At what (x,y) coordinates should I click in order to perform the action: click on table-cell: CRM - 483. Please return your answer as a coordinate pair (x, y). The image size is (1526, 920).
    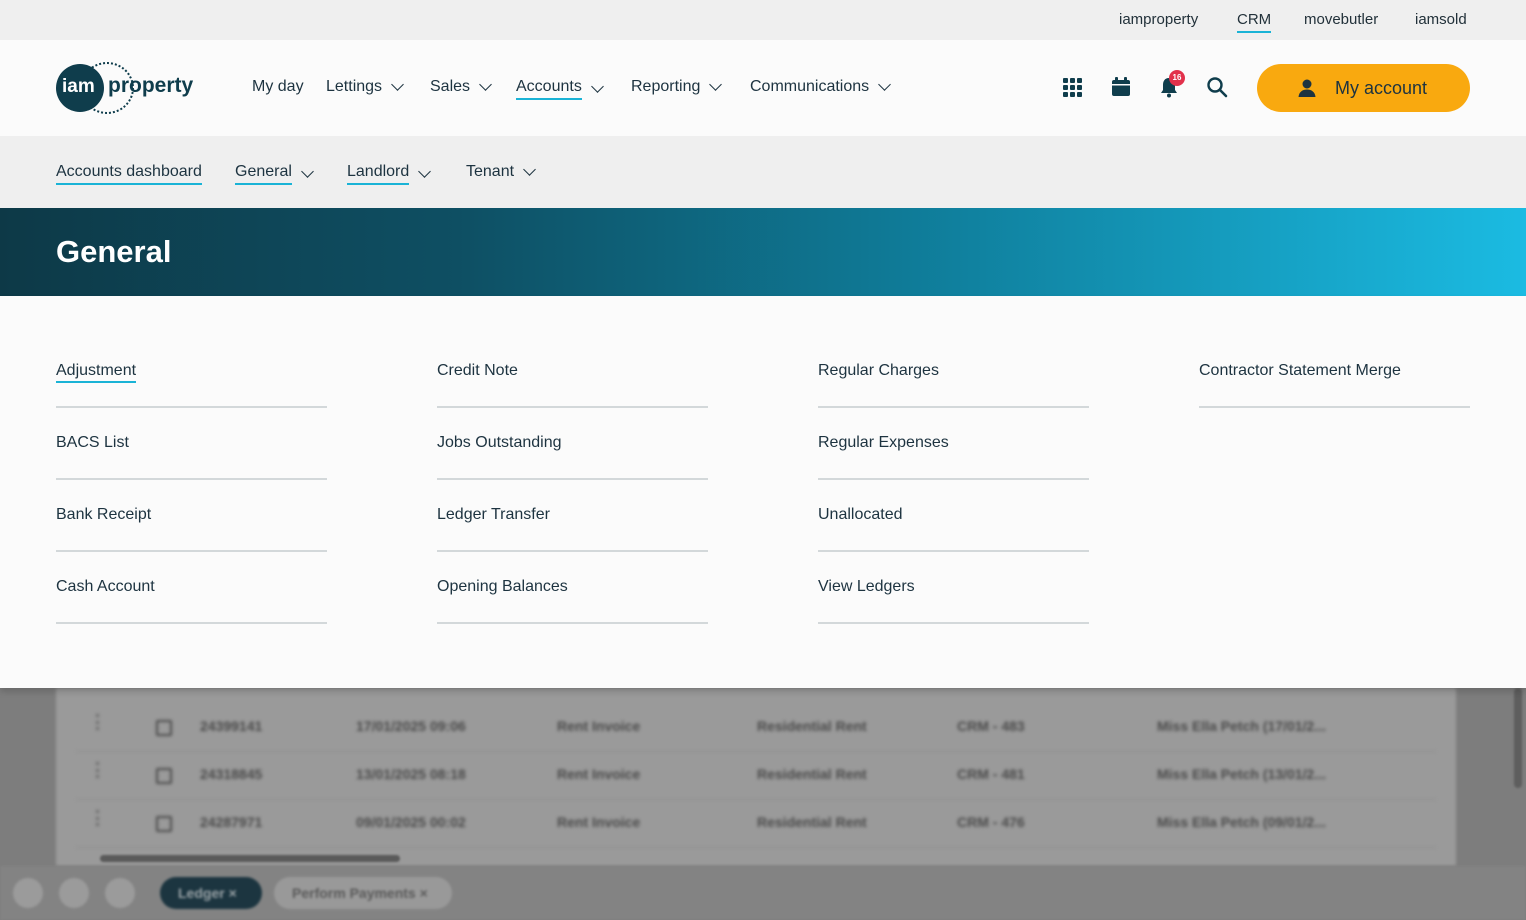
    Looking at the image, I should click on (991, 726).